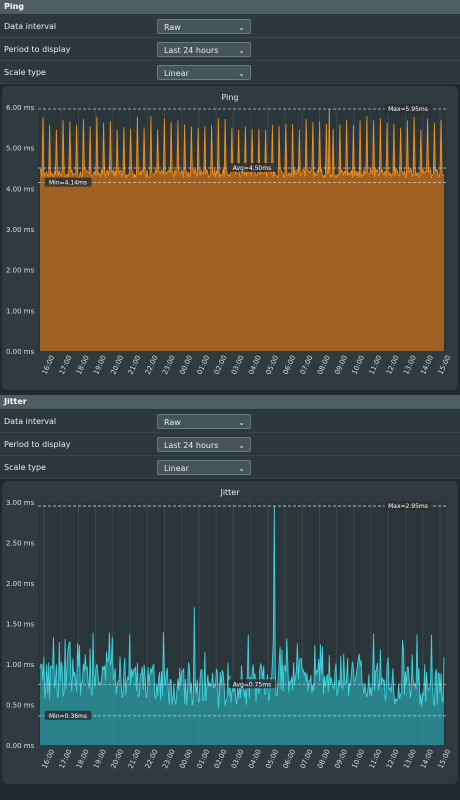  I want to click on y-tick-label: 1.50 ms, so click(20, 625).